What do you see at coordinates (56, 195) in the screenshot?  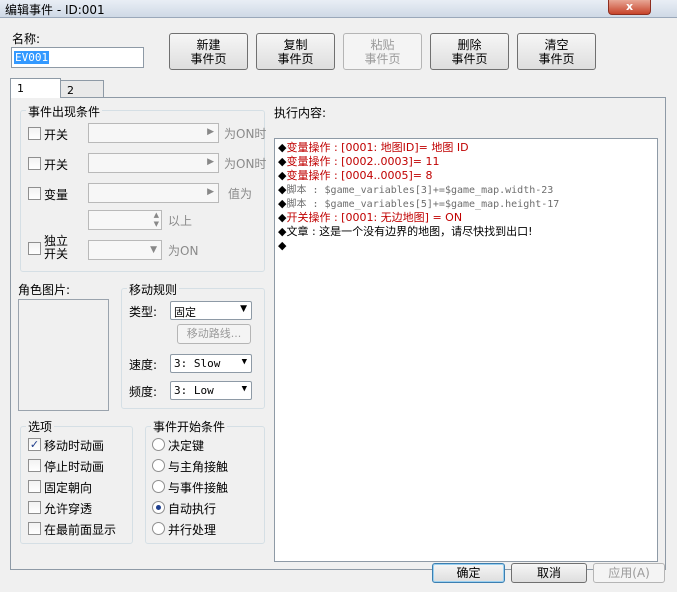 I see `variable-label: 变量` at bounding box center [56, 195].